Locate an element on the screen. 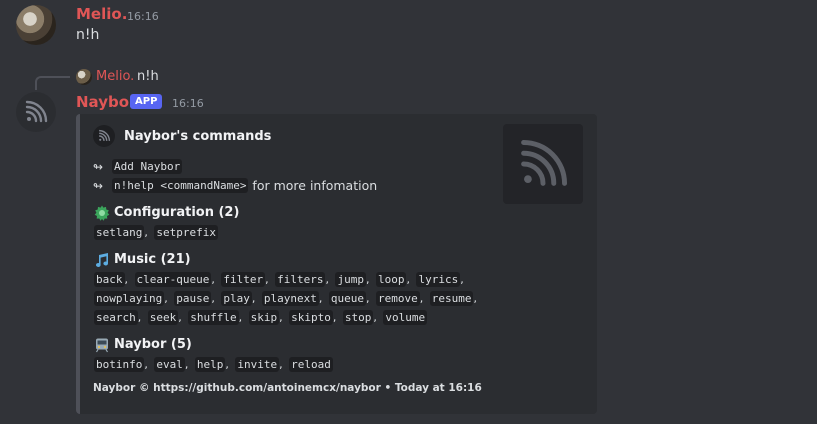 The image size is (817, 424). command-queue: queue is located at coordinates (347, 298).